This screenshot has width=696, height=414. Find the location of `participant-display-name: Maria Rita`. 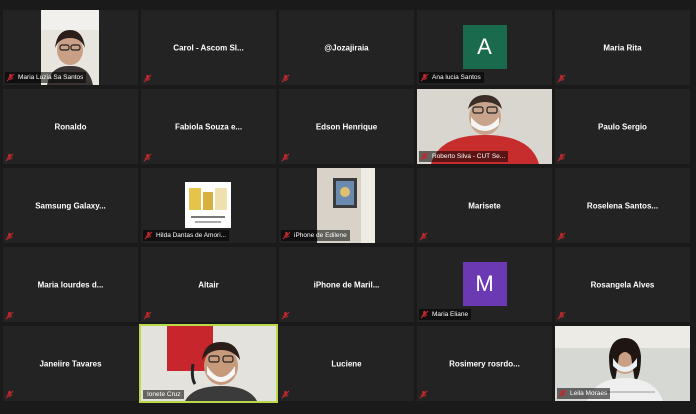

participant-display-name: Maria Rita is located at coordinates (622, 47).